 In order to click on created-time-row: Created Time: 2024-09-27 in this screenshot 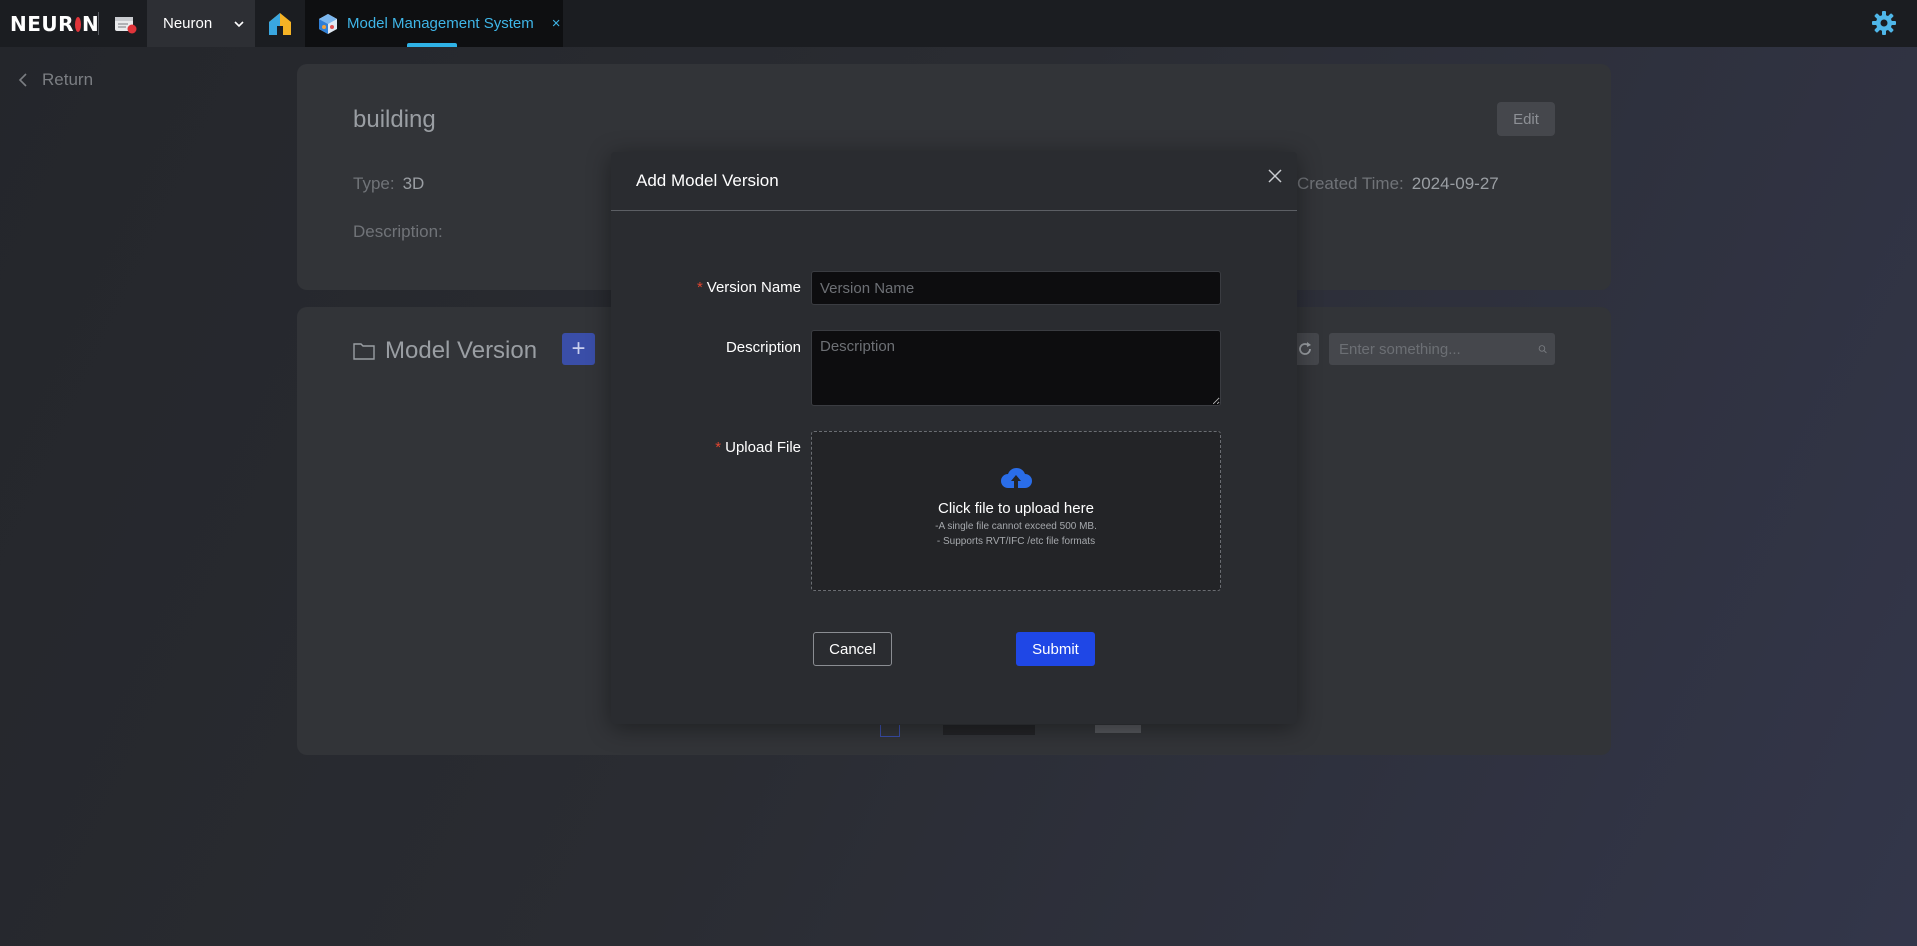, I will do `click(1398, 184)`.